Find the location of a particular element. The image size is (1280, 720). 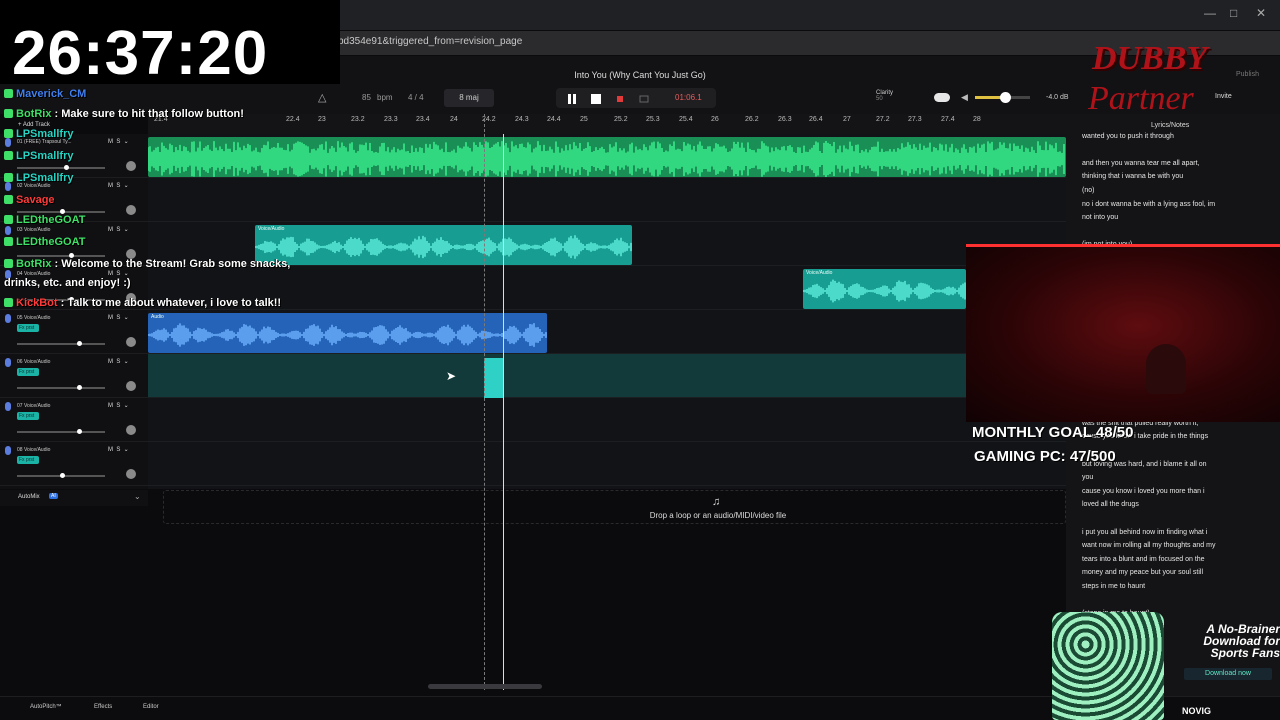

ruler-tick: 24.4 is located at coordinates (554, 119).